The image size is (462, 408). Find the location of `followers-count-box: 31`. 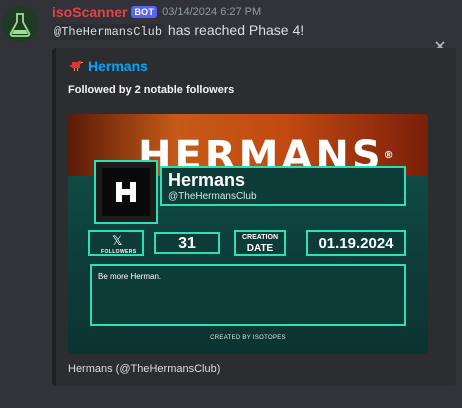

followers-count-box: 31 is located at coordinates (187, 243).